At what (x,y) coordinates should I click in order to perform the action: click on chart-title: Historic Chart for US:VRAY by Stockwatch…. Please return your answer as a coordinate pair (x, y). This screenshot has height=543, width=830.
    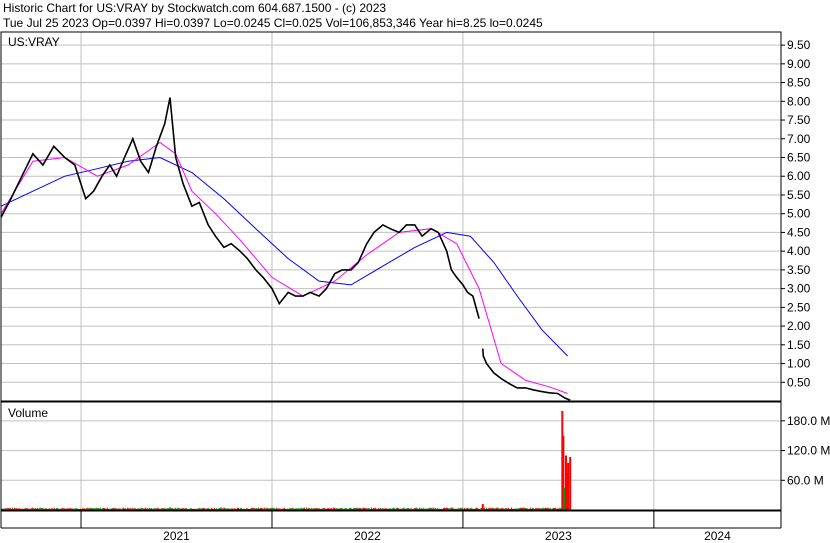
    Looking at the image, I should click on (195, 8).